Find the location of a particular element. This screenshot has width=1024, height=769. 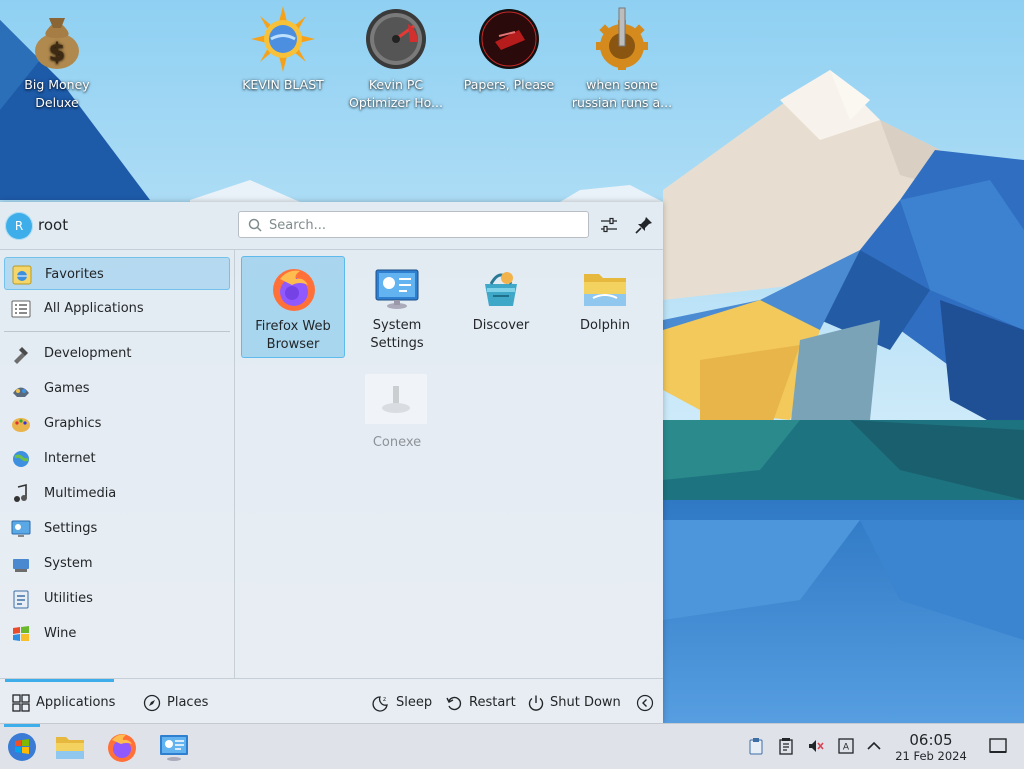

compass-icon is located at coordinates (152, 703).